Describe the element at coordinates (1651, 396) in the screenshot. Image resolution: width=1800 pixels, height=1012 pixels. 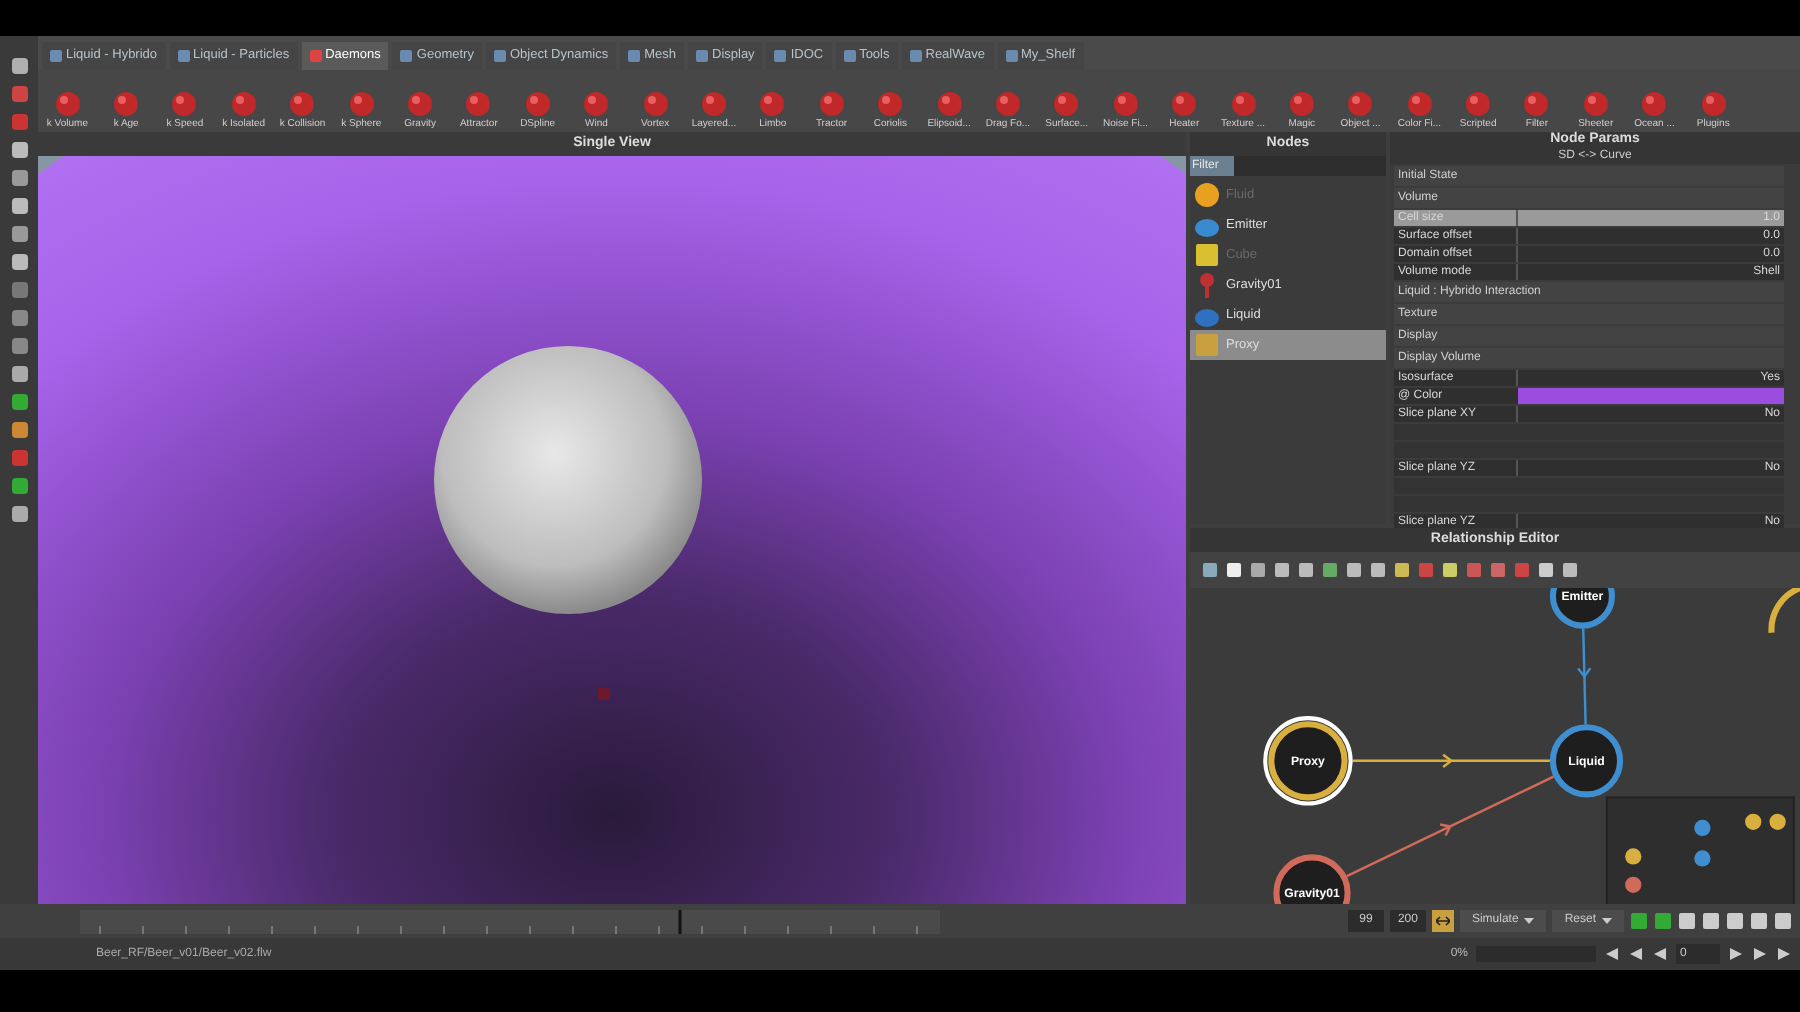
I see `color-swatch` at that location.